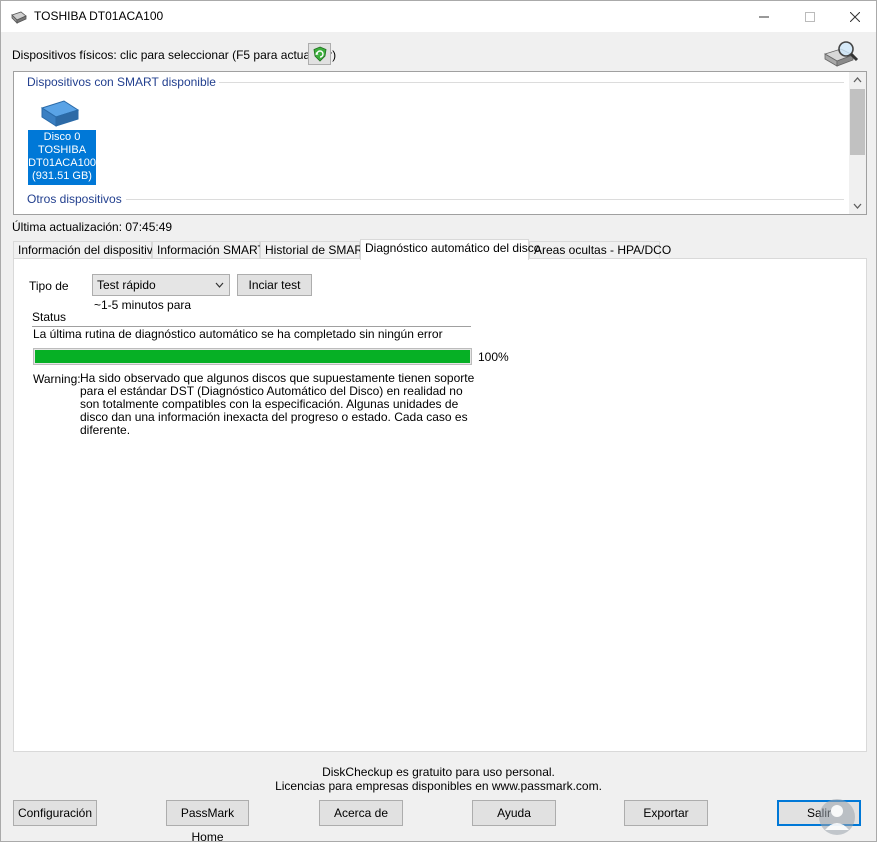 The width and height of the screenshot is (877, 842). Describe the element at coordinates (841, 55) in the screenshot. I see `magnifier-icon` at that location.